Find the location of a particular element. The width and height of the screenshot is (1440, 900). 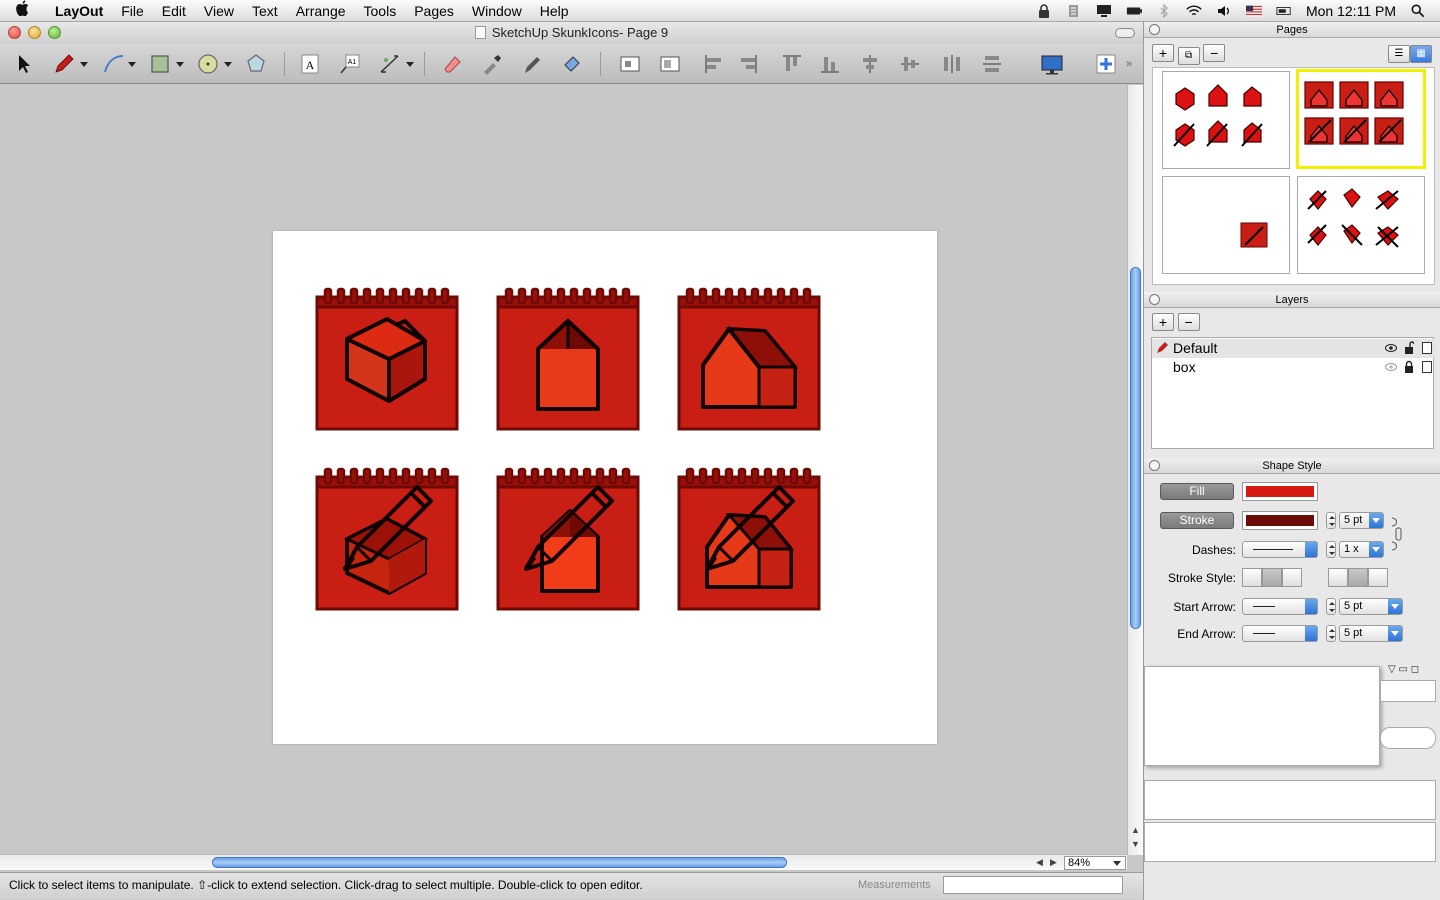

join-icon is located at coordinates (630, 64).